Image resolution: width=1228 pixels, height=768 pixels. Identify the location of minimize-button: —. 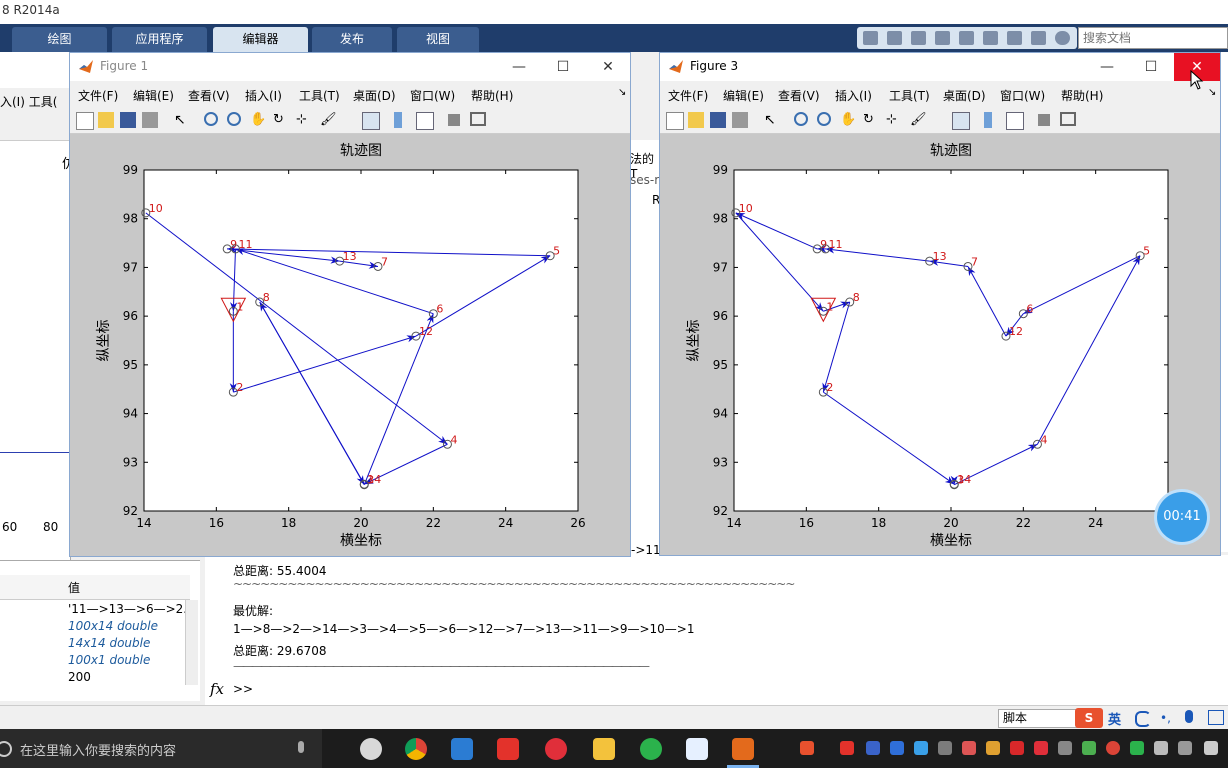
(519, 67).